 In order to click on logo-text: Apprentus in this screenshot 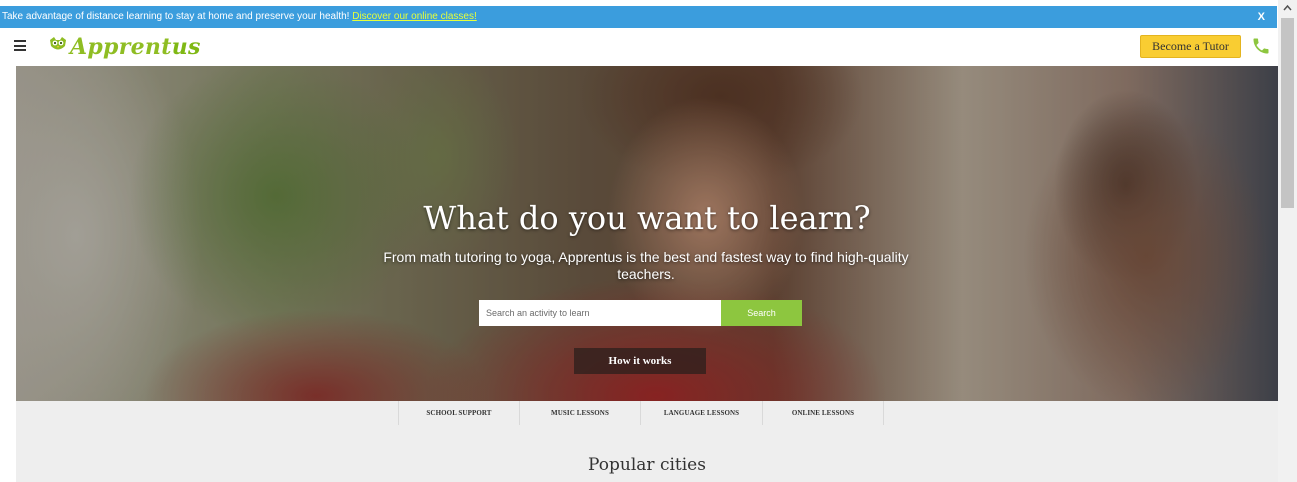, I will do `click(135, 47)`.